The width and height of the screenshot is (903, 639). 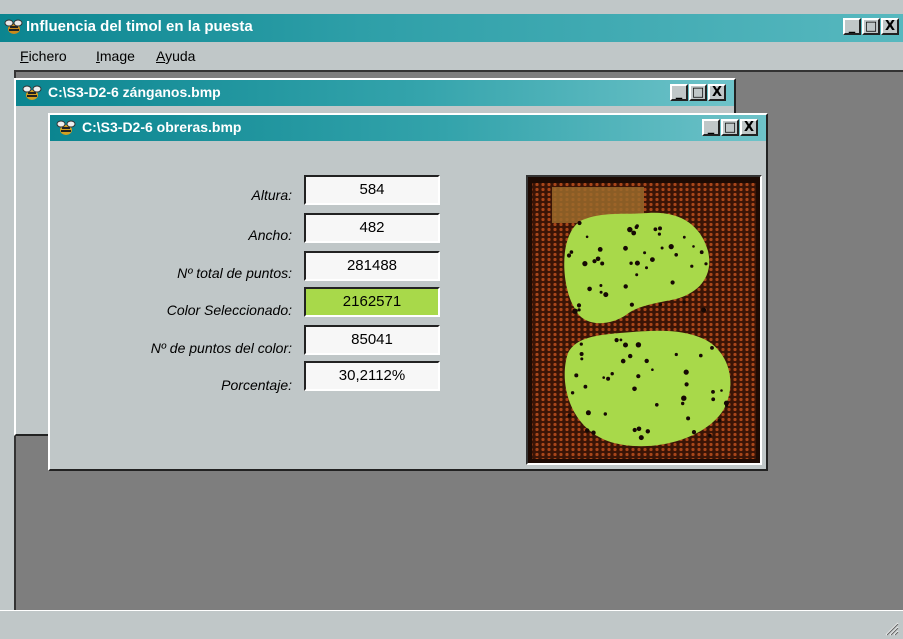 What do you see at coordinates (13, 26) in the screenshot?
I see `bee-icon` at bounding box center [13, 26].